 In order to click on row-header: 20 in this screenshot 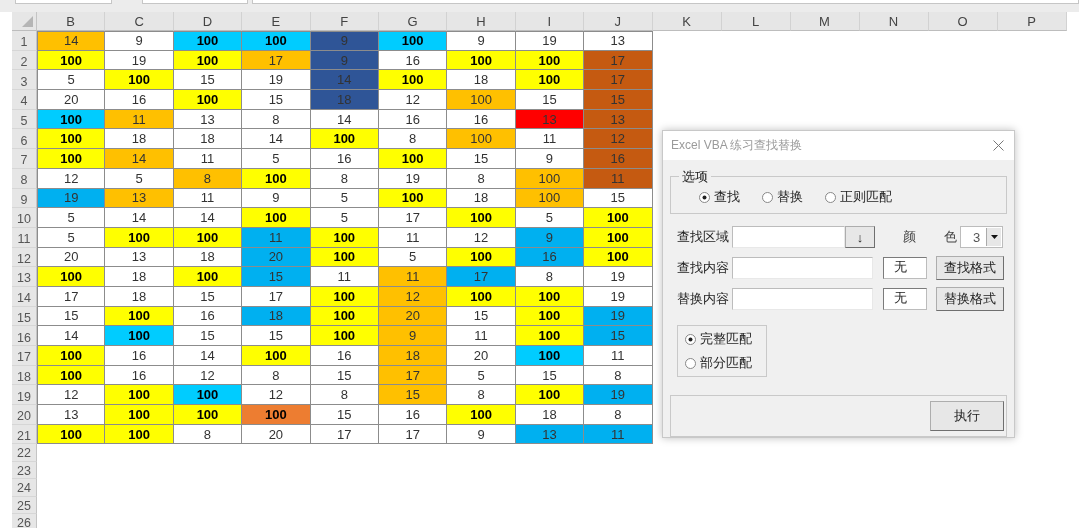, I will do `click(24, 415)`.